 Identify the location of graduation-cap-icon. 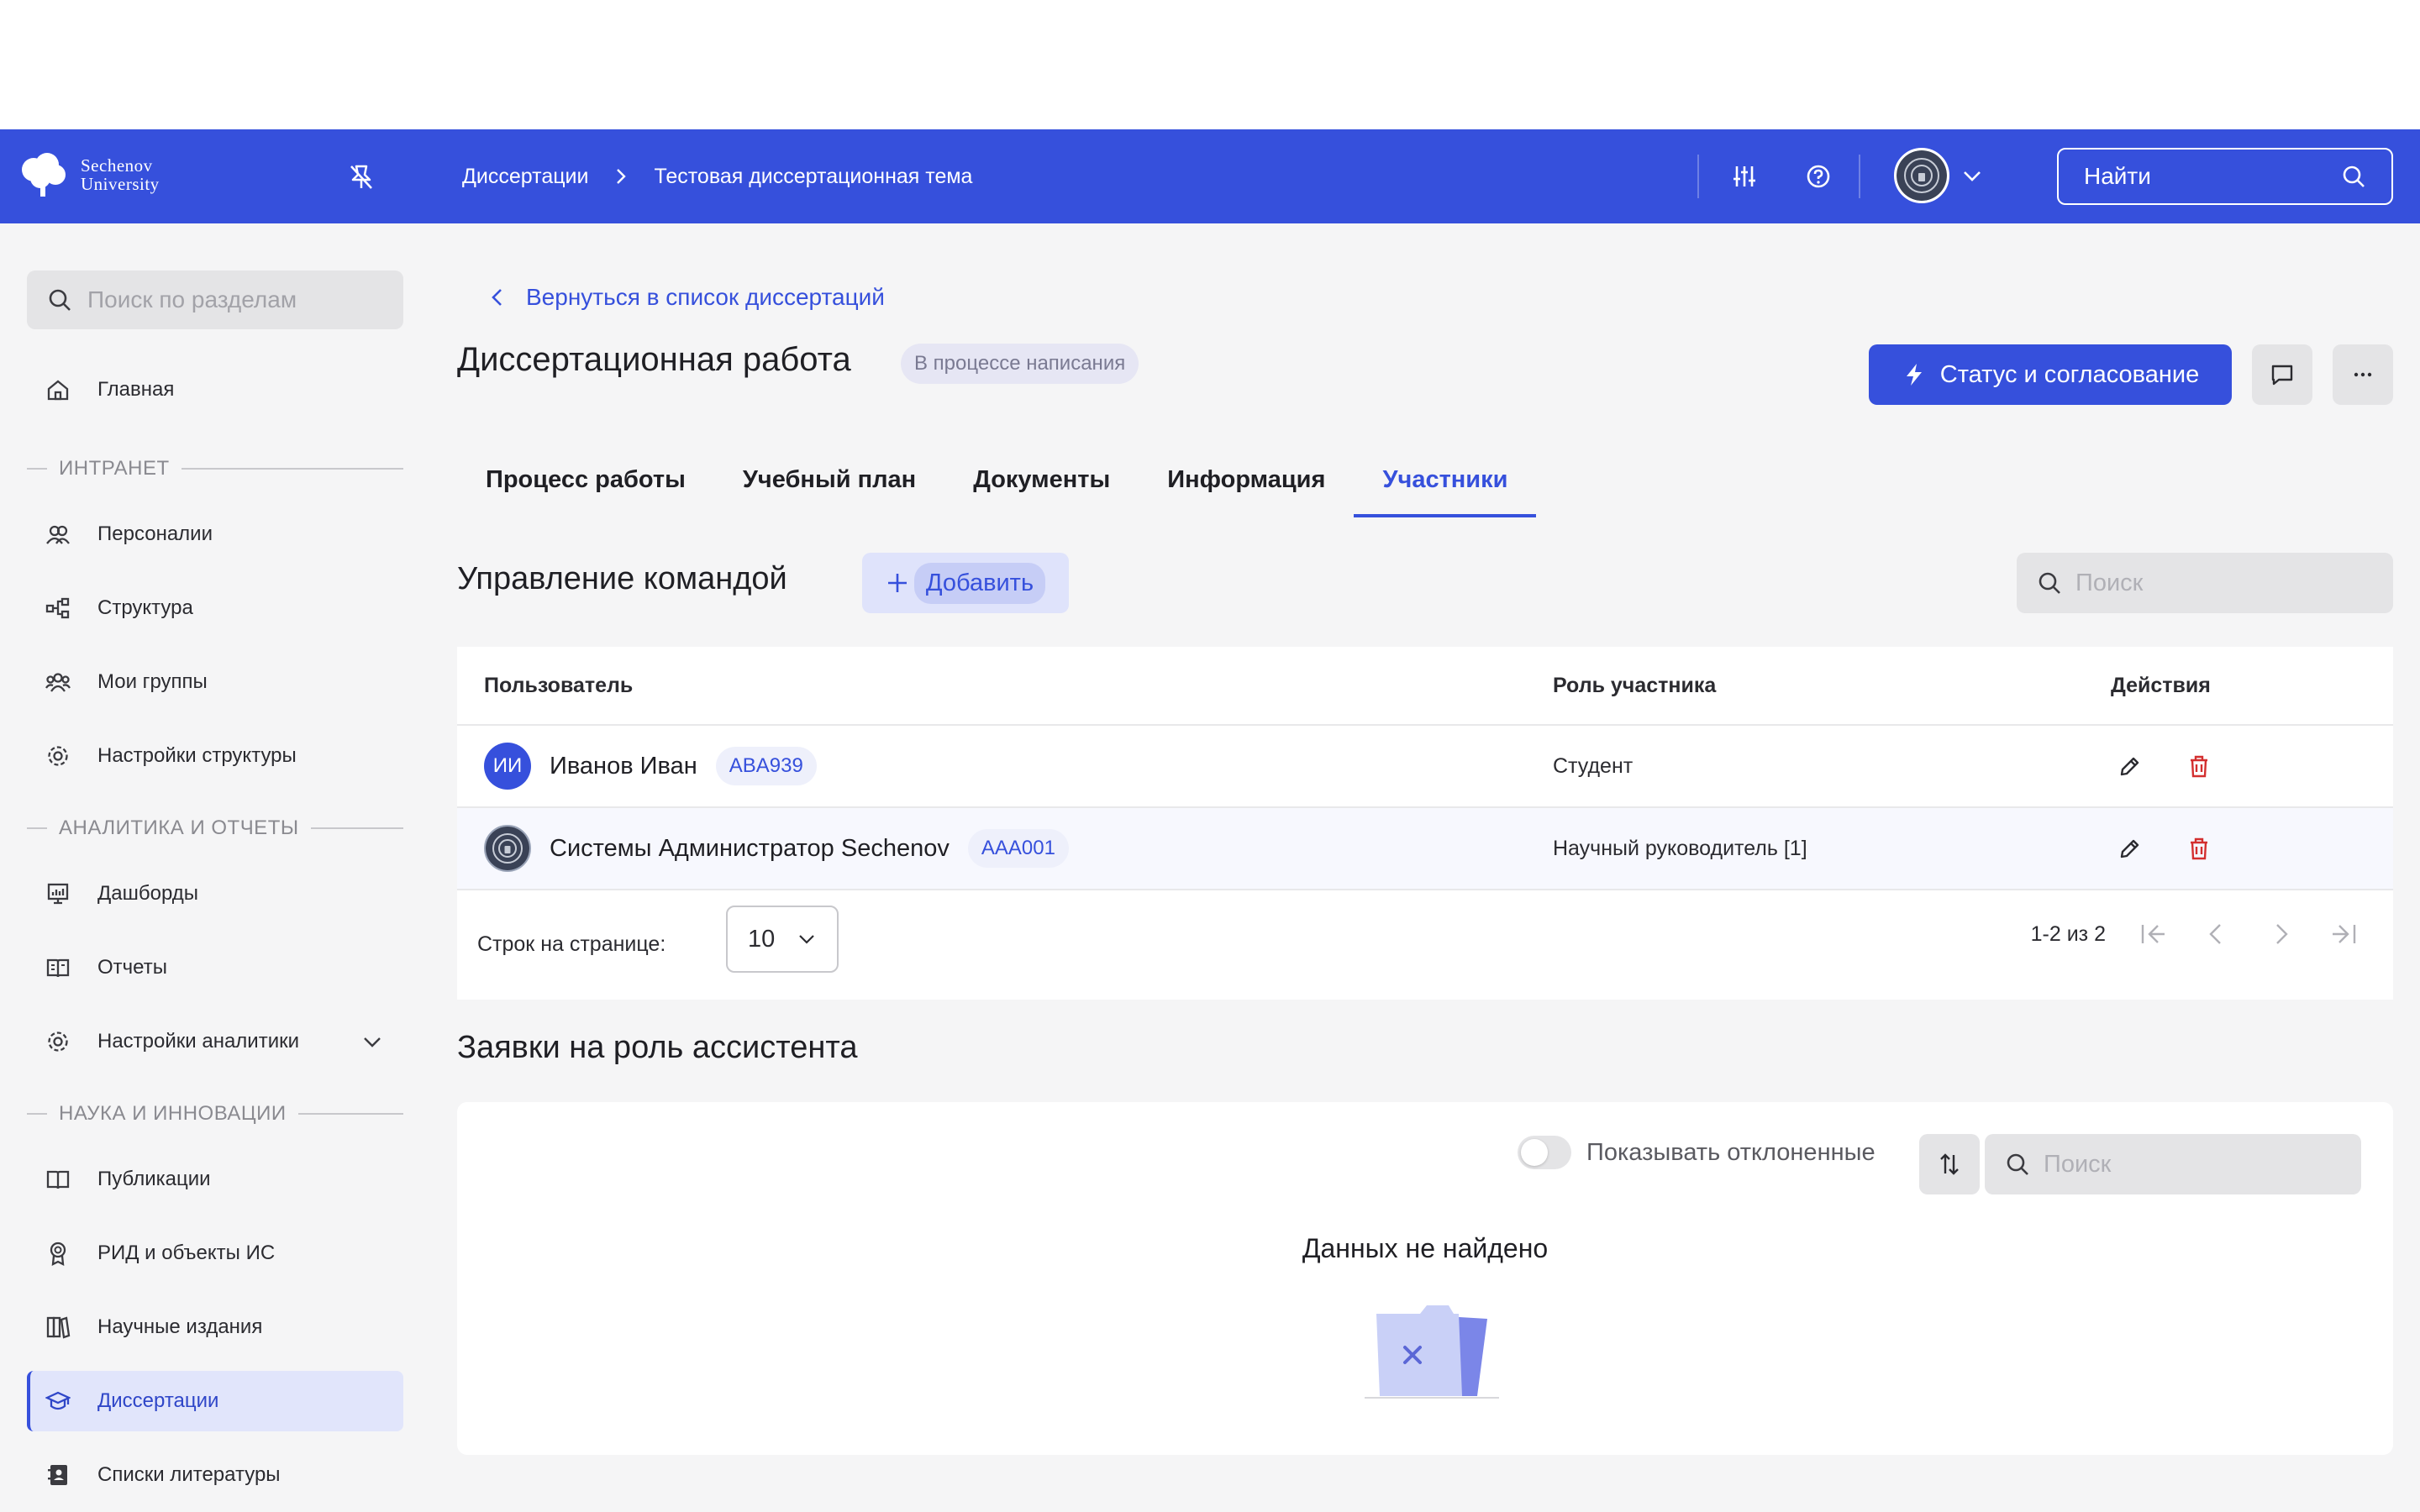
(58, 1401).